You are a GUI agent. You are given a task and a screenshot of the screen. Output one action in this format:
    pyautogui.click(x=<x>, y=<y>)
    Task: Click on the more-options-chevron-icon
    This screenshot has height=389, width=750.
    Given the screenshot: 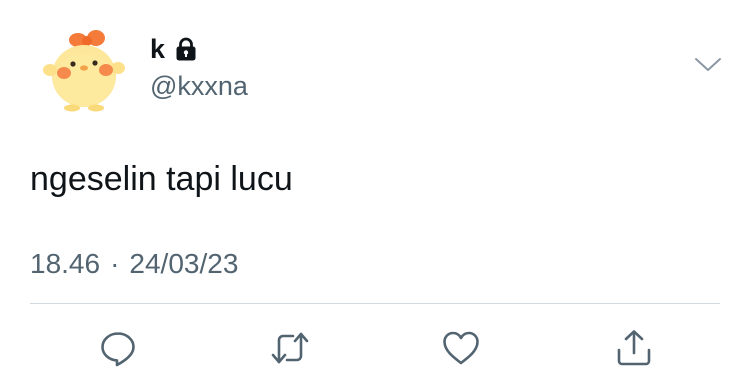 What is the action you would take?
    pyautogui.click(x=708, y=65)
    